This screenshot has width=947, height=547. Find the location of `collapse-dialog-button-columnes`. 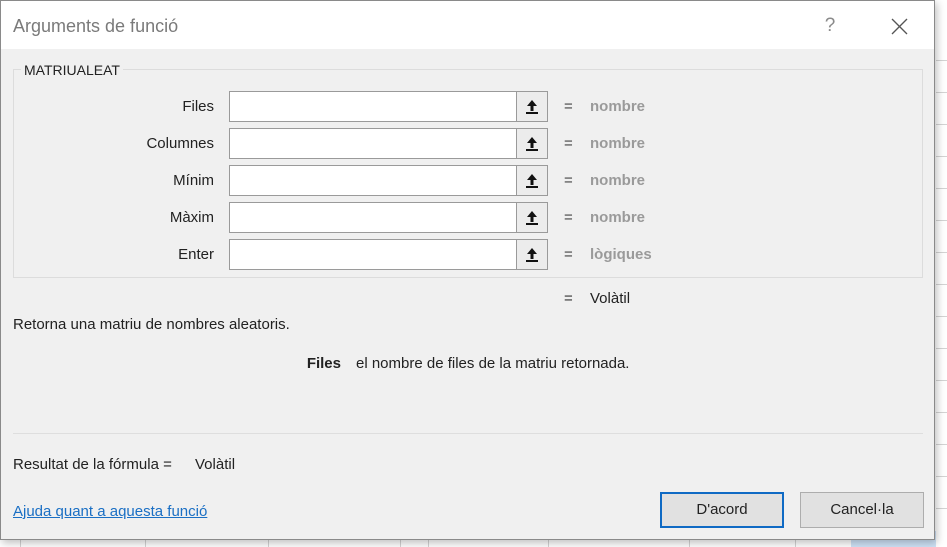

collapse-dialog-button-columnes is located at coordinates (532, 143).